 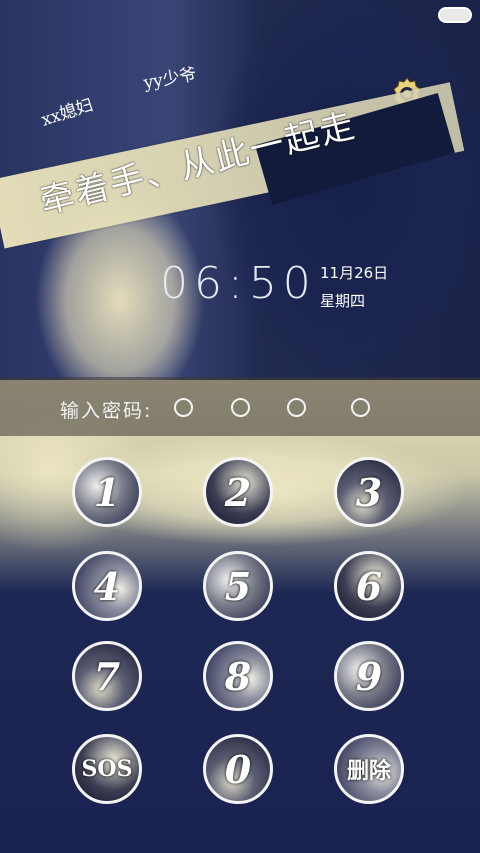 What do you see at coordinates (107, 586) in the screenshot?
I see `key-4: 4` at bounding box center [107, 586].